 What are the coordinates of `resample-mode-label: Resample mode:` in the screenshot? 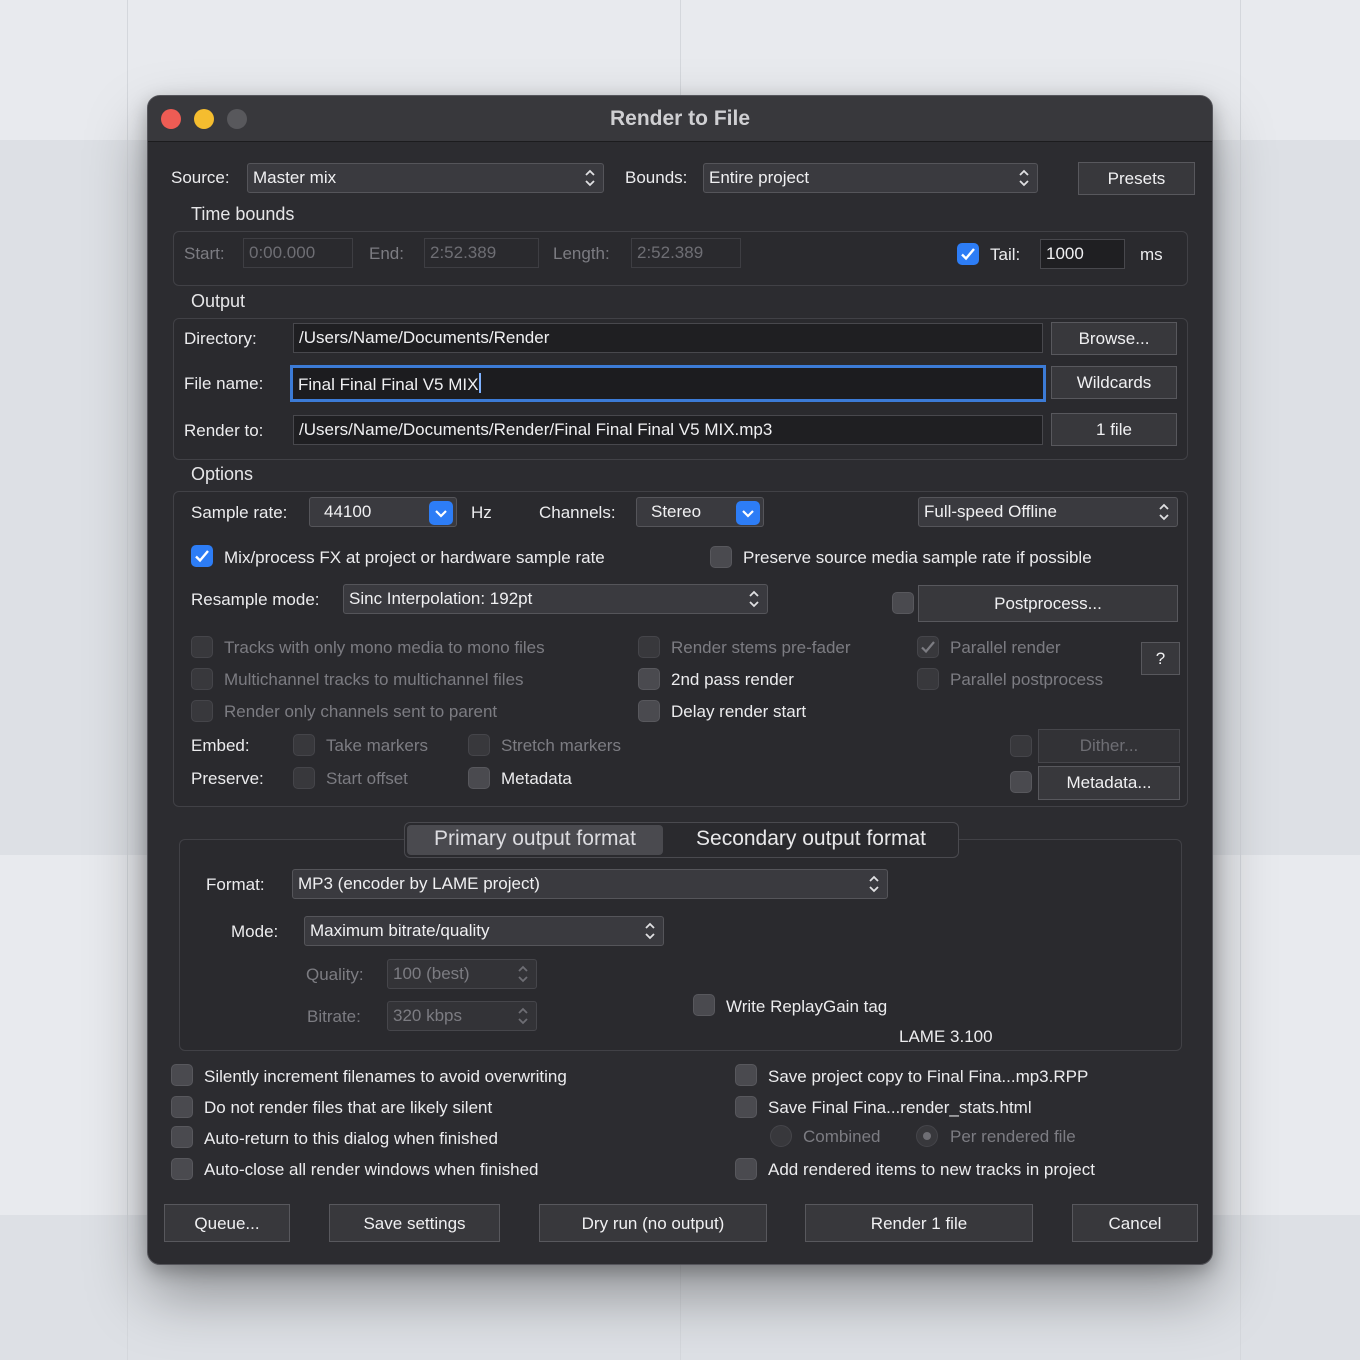 It's located at (255, 599).